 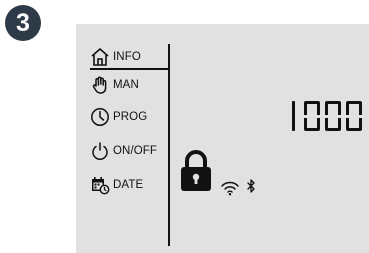 I want to click on menu-label-date: DATE, so click(x=128, y=185).